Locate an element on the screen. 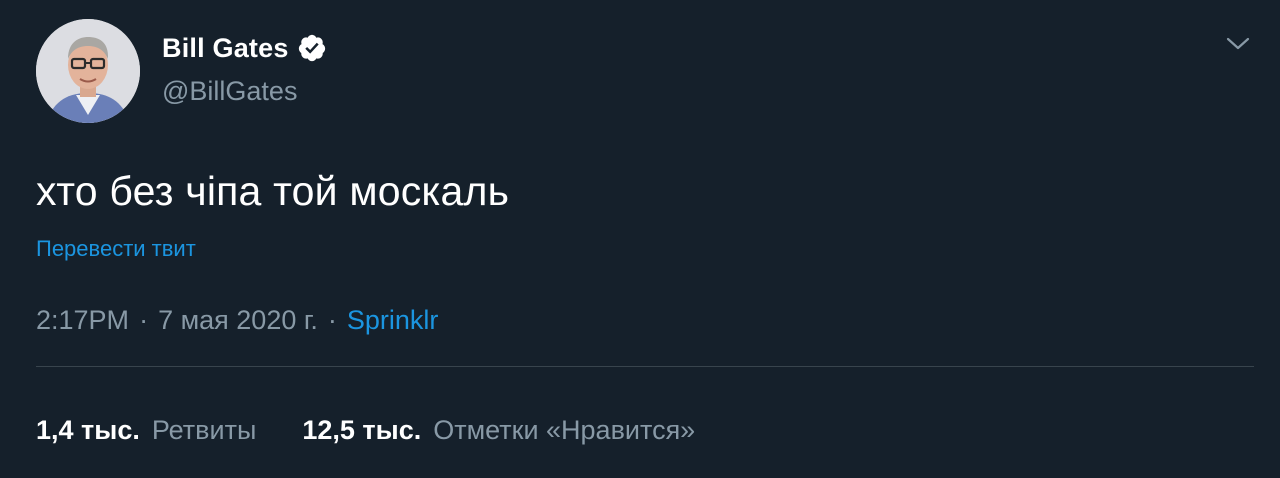 The height and width of the screenshot is (478, 1280). author-display-name: Bill Gates is located at coordinates (225, 48).